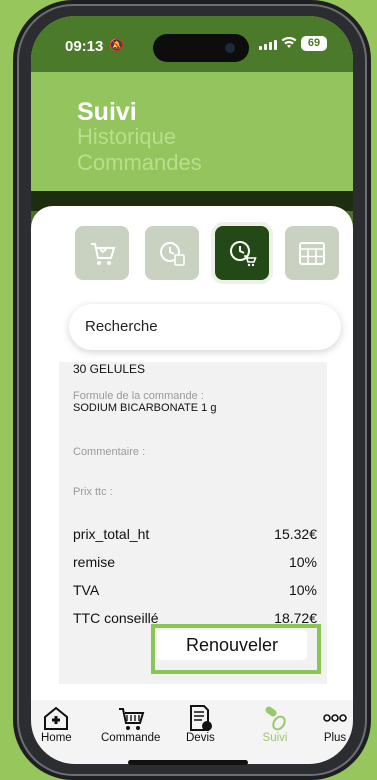  I want to click on filter-tabs, so click(207, 253).